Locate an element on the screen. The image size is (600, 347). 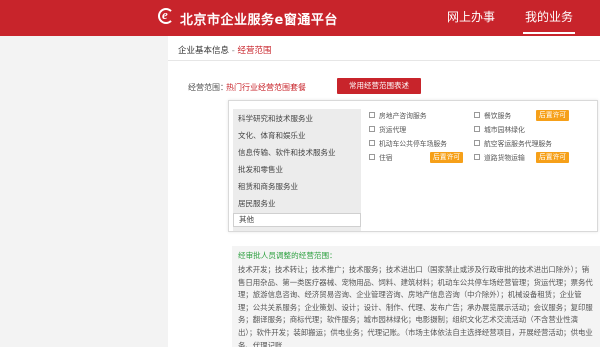
option-label: 航空客运服务代理服务 is located at coordinates (518, 144).